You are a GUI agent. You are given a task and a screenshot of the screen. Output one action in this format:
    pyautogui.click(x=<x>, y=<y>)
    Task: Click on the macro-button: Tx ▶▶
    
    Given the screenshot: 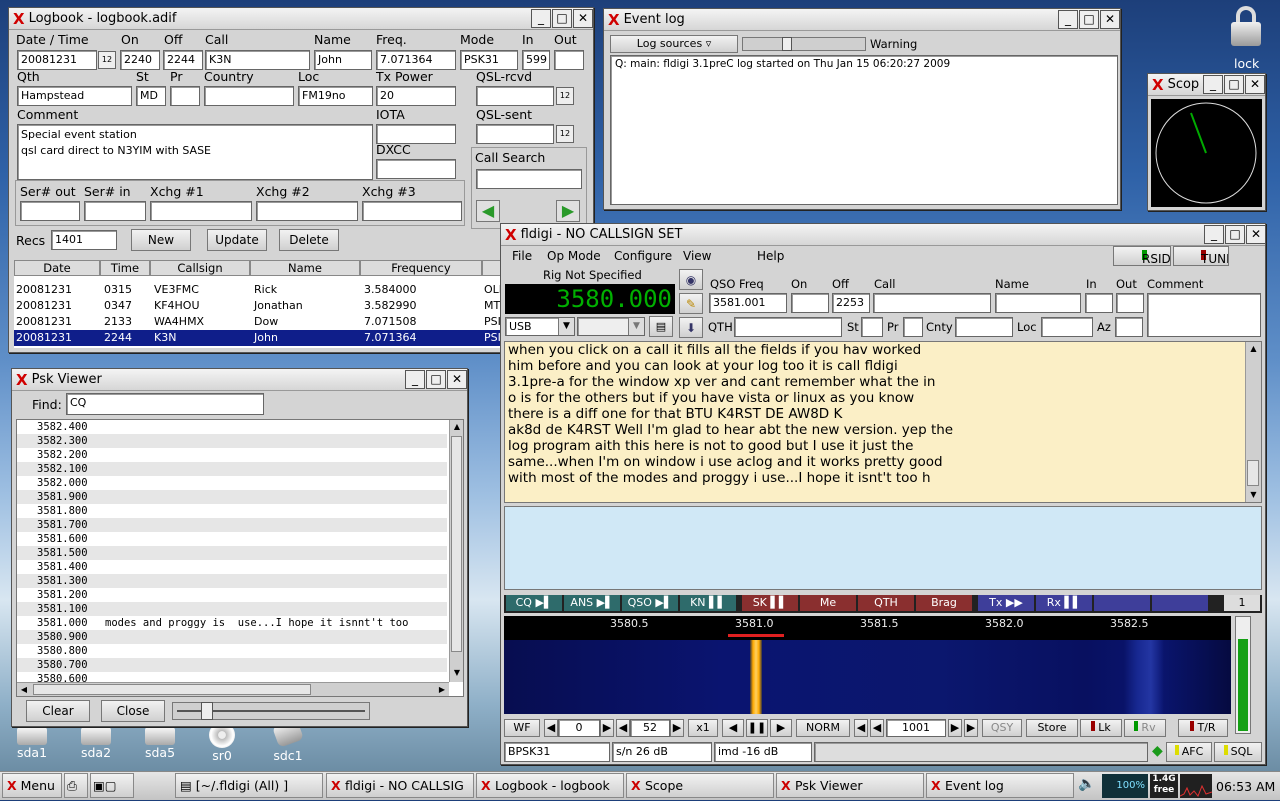 What is the action you would take?
    pyautogui.click(x=1006, y=603)
    